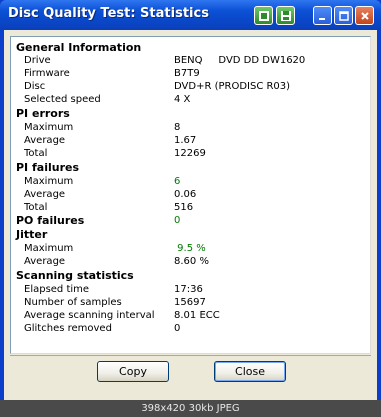 The height and width of the screenshot is (417, 381). Describe the element at coordinates (43, 113) in the screenshot. I see `section-heading: PI errors` at that location.